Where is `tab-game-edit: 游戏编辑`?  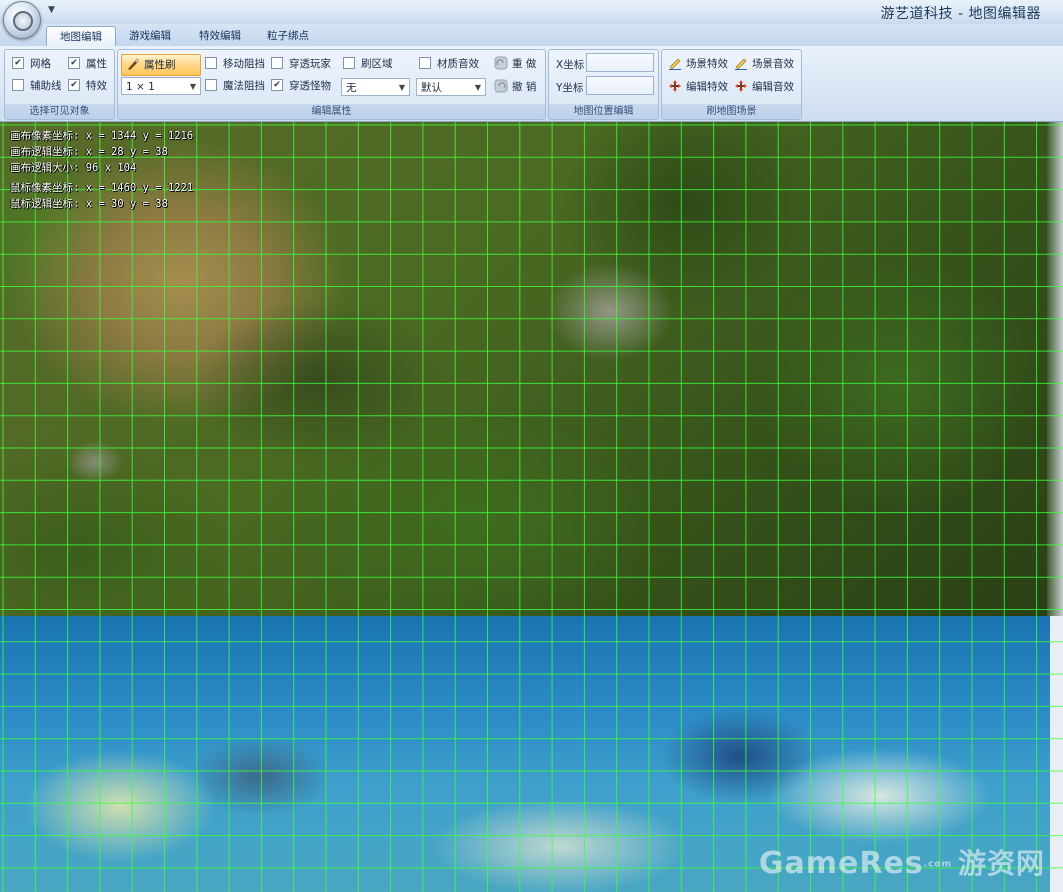 tab-game-edit: 游戏编辑 is located at coordinates (150, 36).